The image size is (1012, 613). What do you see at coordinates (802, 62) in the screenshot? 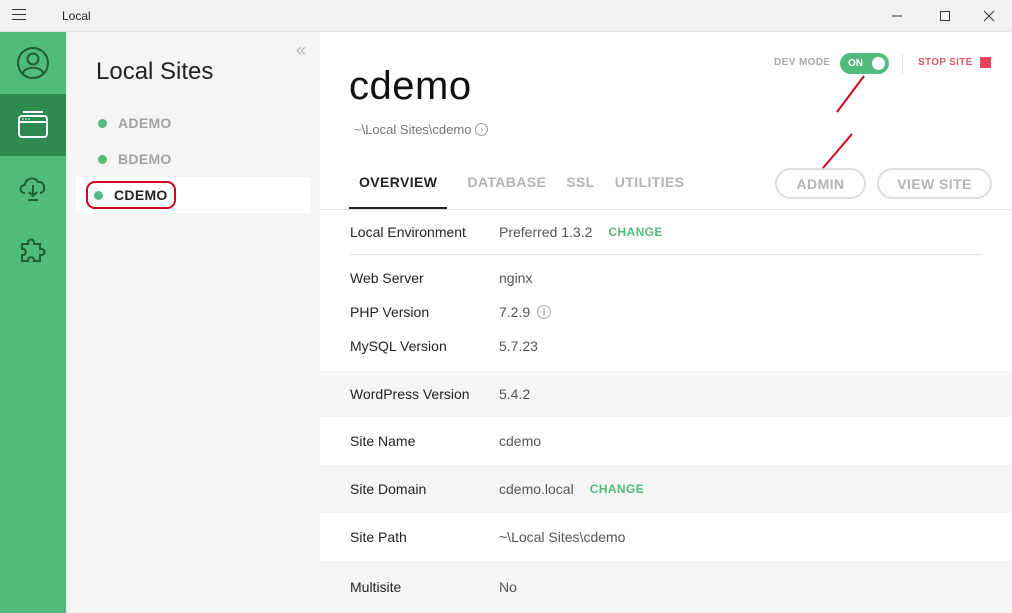
I see `dev-mode-label: DEV MODE` at bounding box center [802, 62].